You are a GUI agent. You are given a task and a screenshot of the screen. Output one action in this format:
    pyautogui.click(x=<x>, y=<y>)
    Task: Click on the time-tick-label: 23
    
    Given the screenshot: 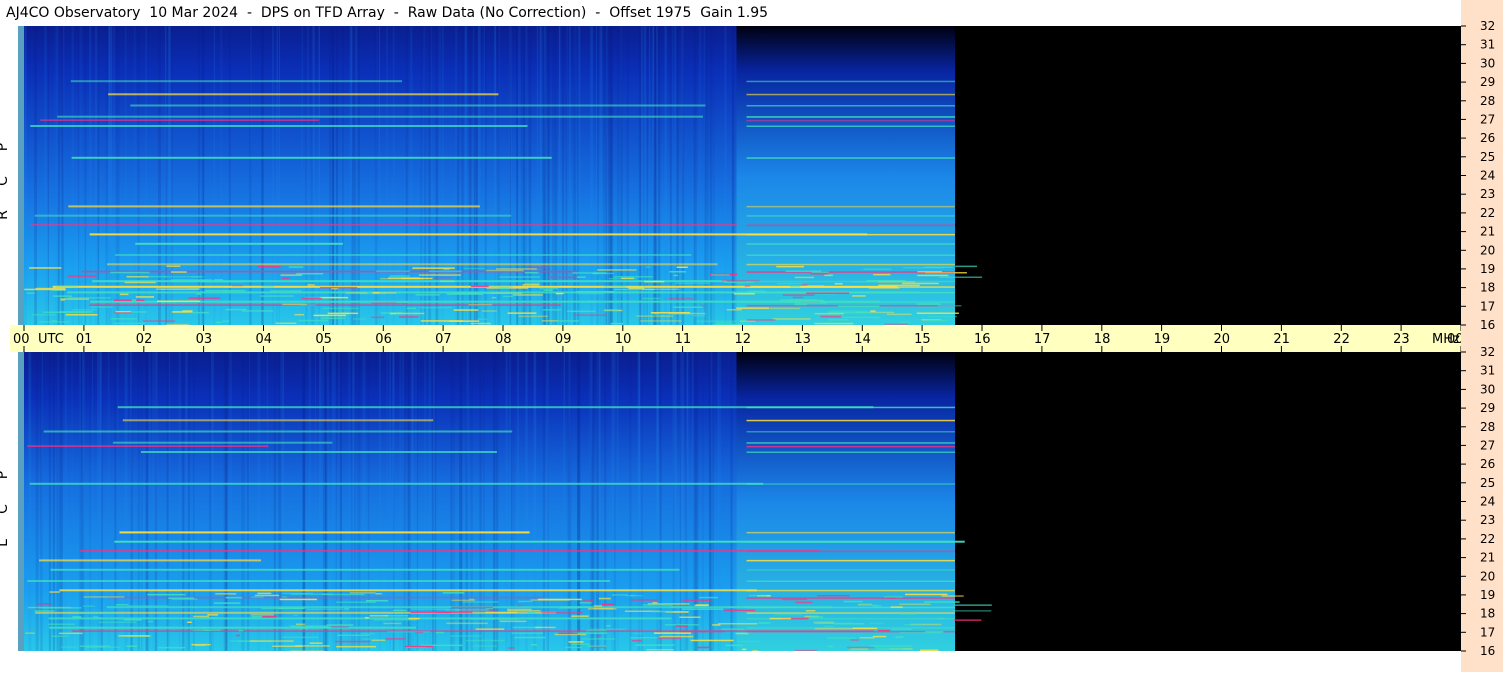 What is the action you would take?
    pyautogui.click(x=1401, y=339)
    